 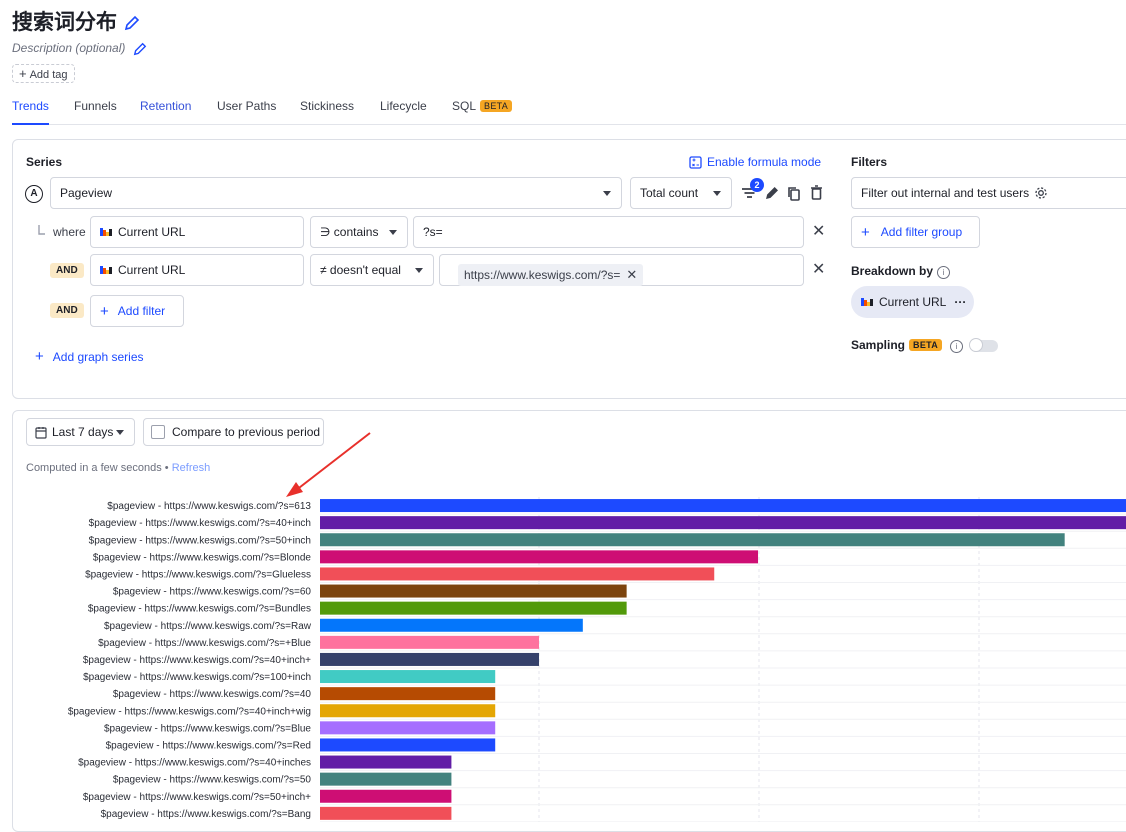 I want to click on annotation-arrow-head, so click(x=294, y=489).